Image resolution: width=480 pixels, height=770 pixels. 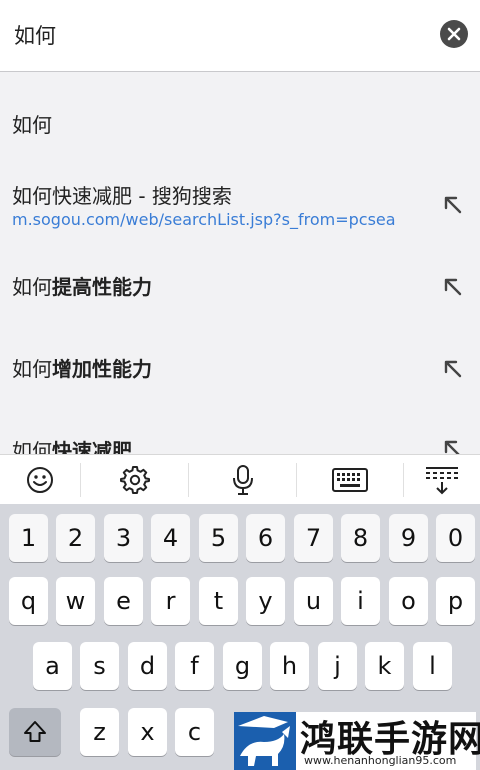 I want to click on keyboard-toolbar, so click(x=240, y=479).